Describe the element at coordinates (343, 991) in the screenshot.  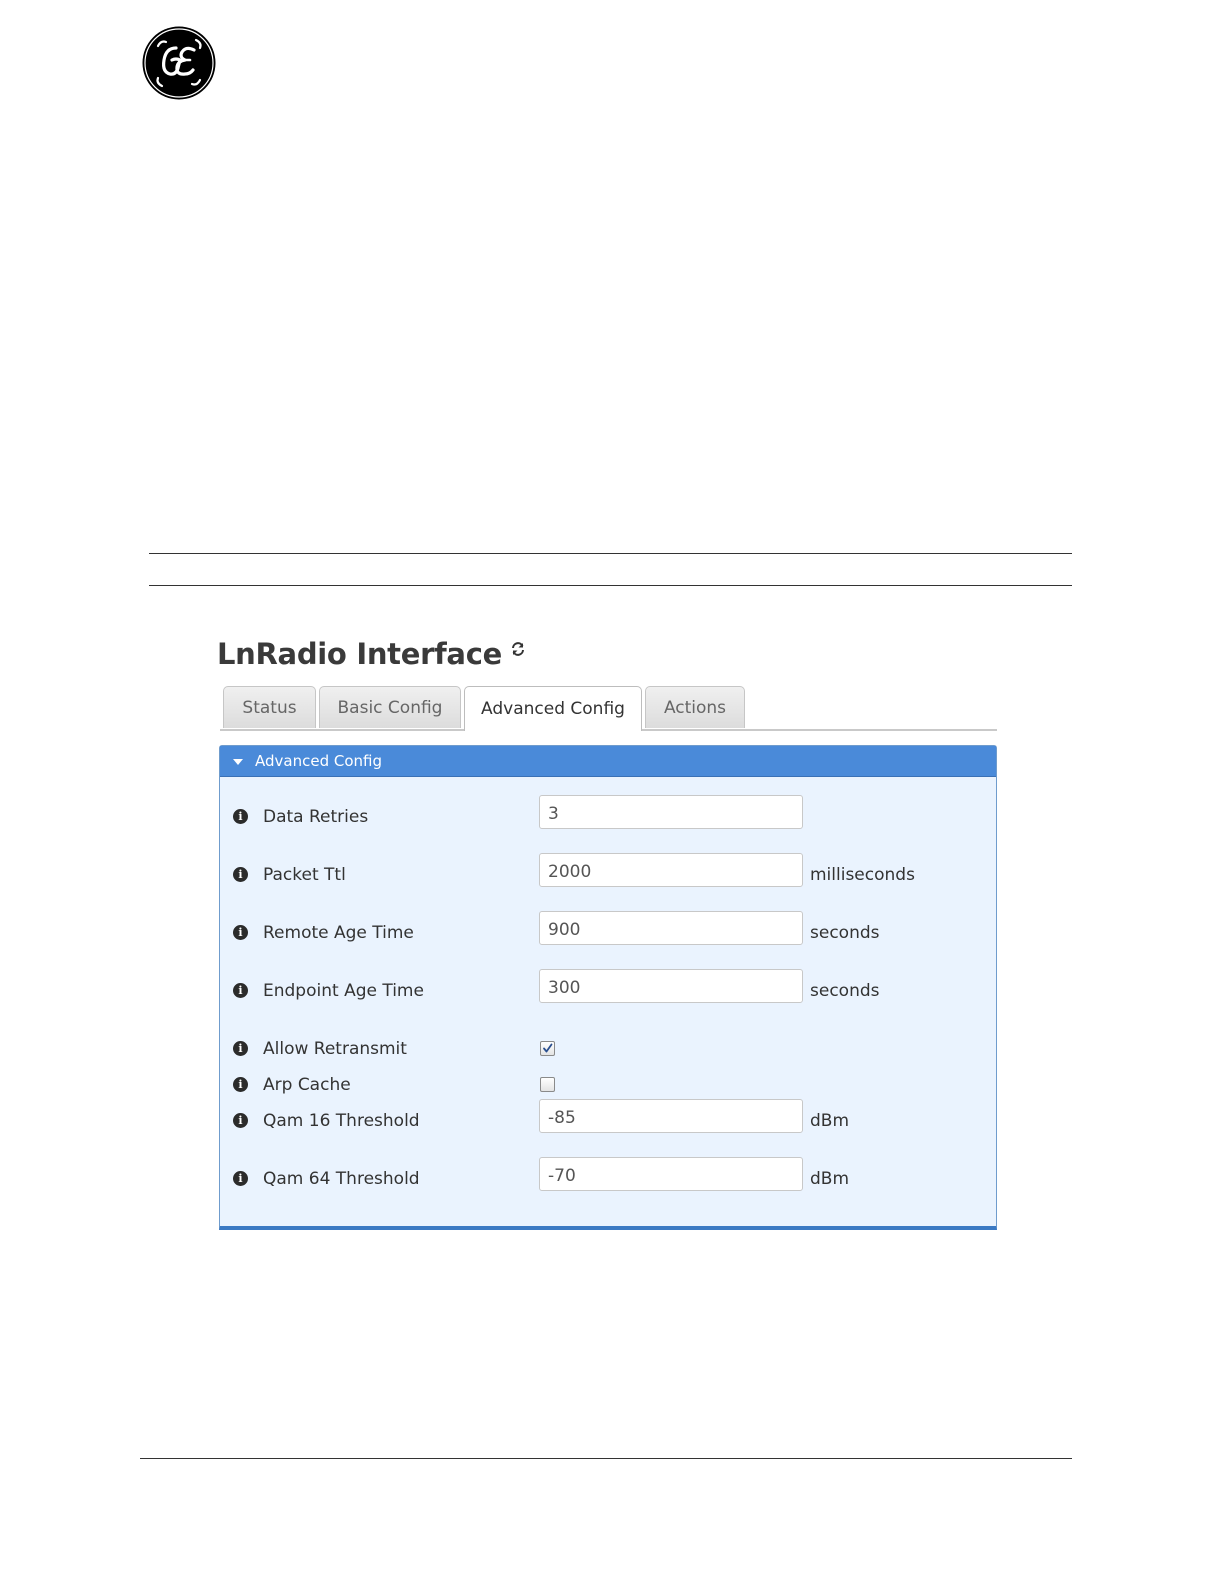
I see `field-label: Endpoint Age Time` at that location.